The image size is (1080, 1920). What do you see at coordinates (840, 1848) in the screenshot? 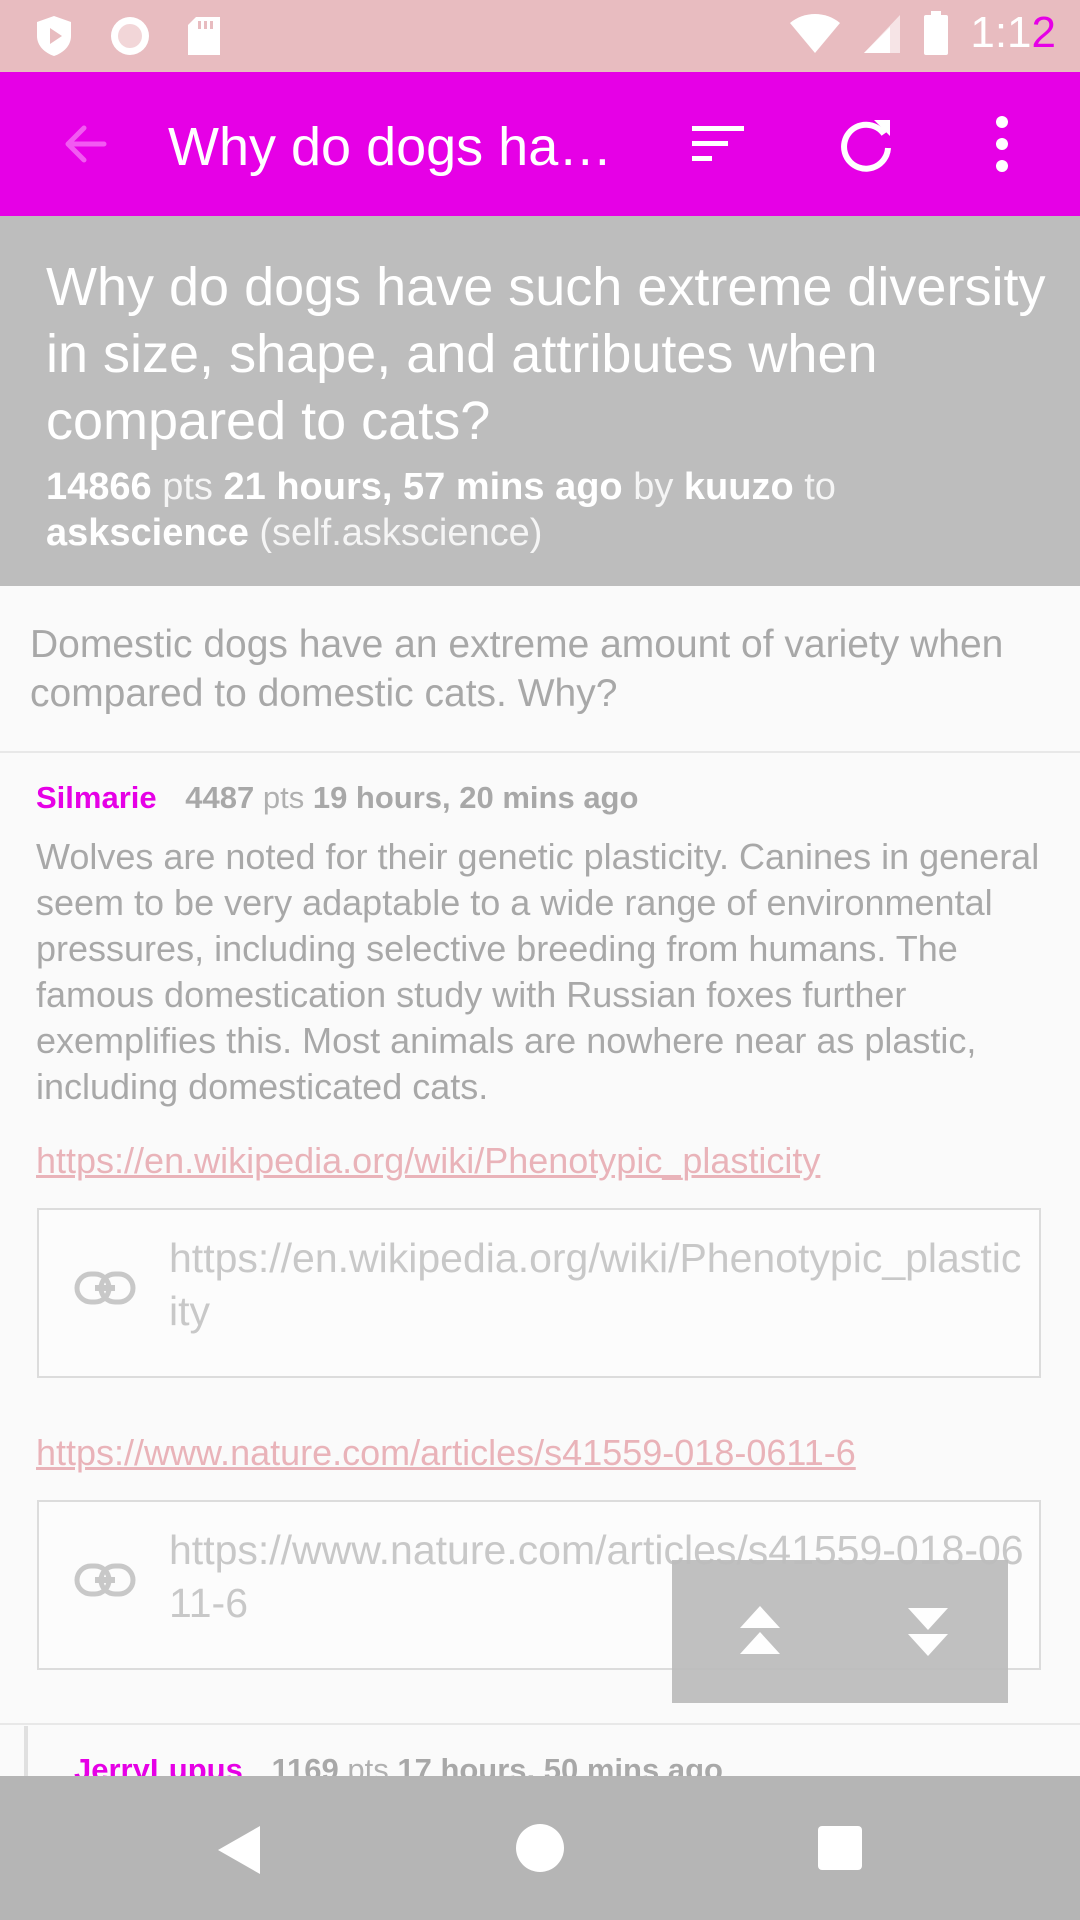
I see `nav-recents-icon` at bounding box center [840, 1848].